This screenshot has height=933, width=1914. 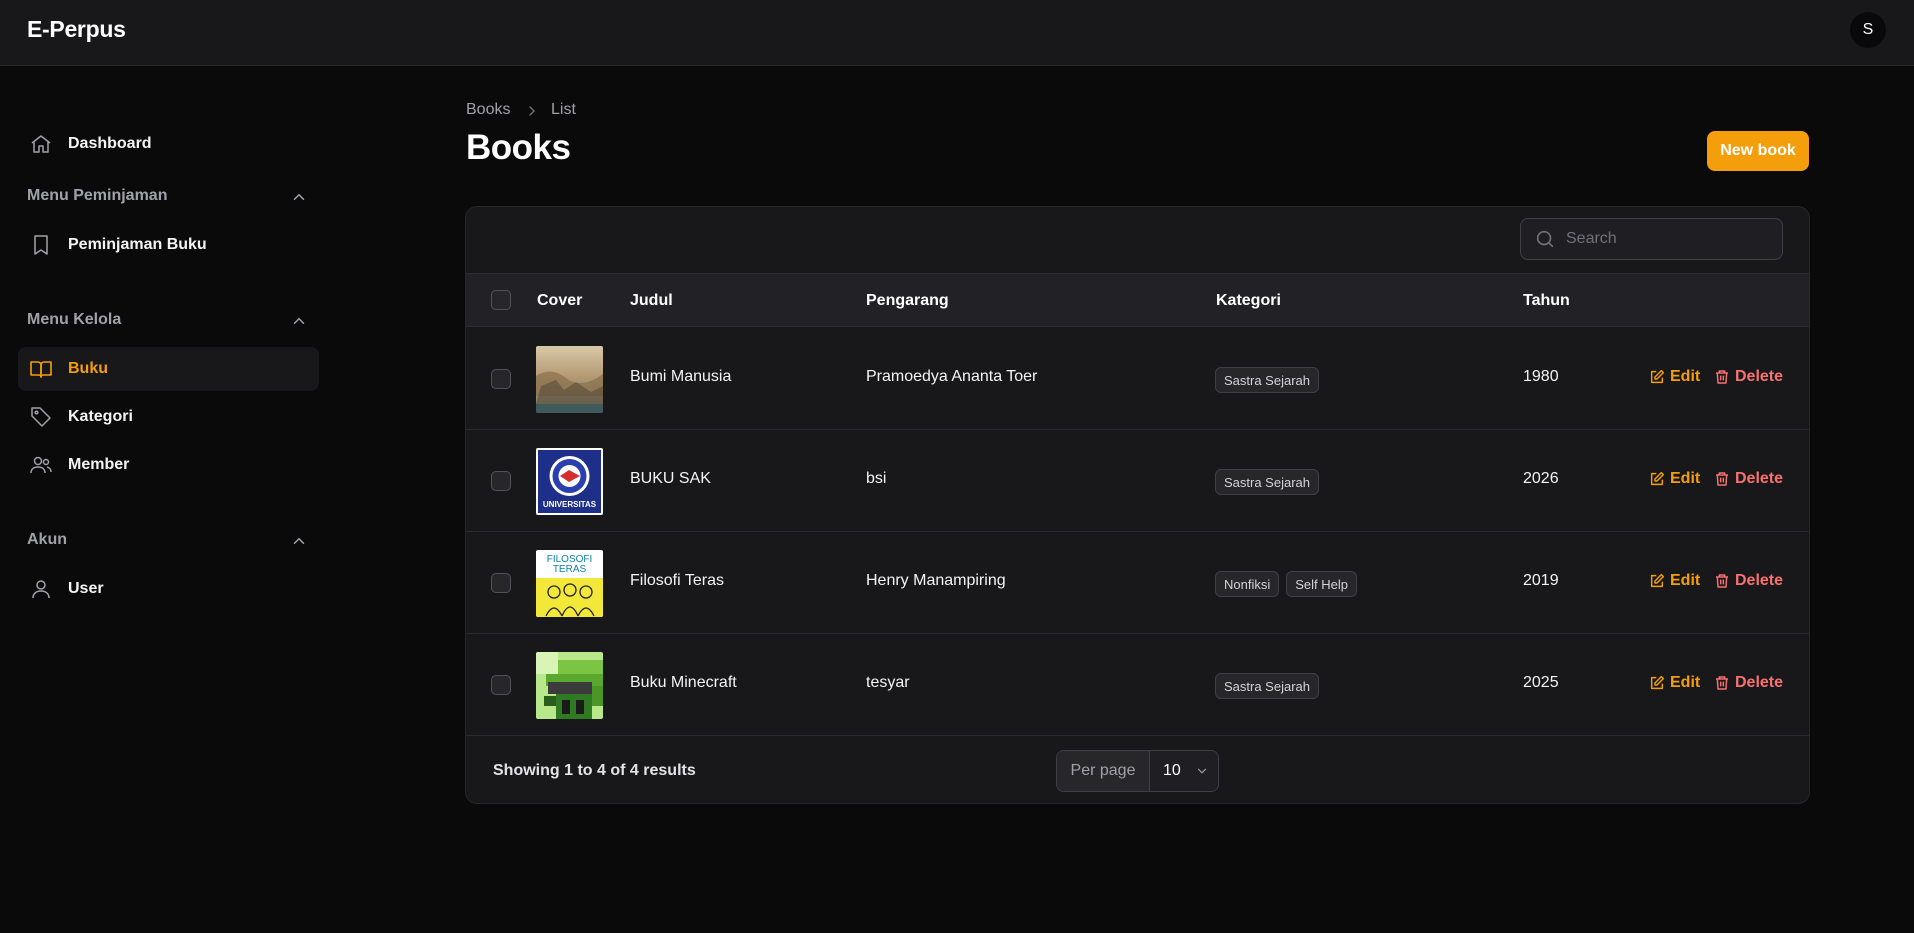 I want to click on header-tahun: Tahun, so click(x=1546, y=301).